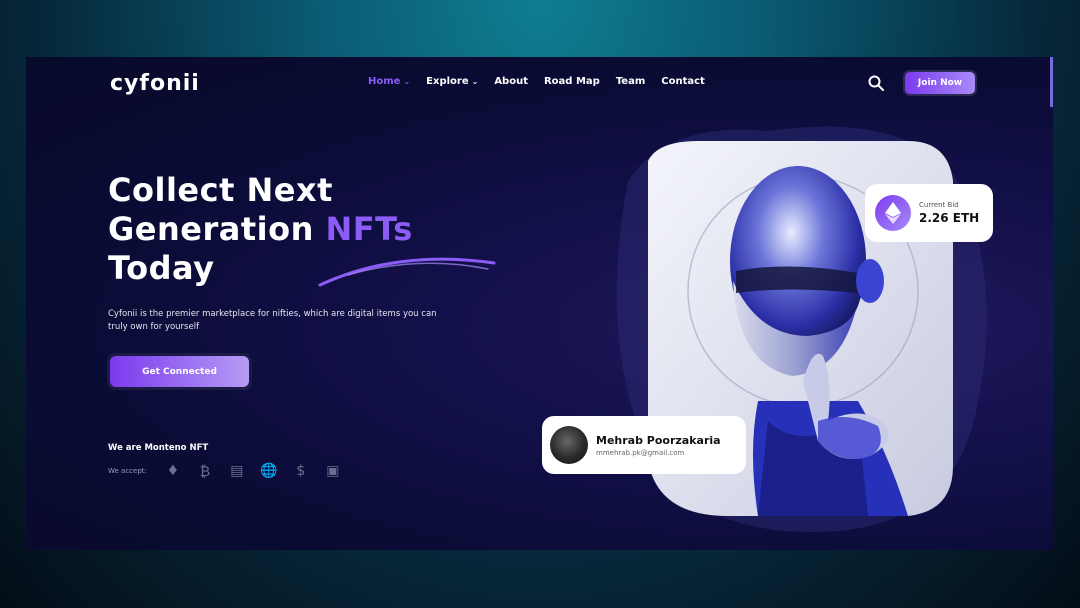  I want to click on bid-label: Current Bid, so click(939, 205).